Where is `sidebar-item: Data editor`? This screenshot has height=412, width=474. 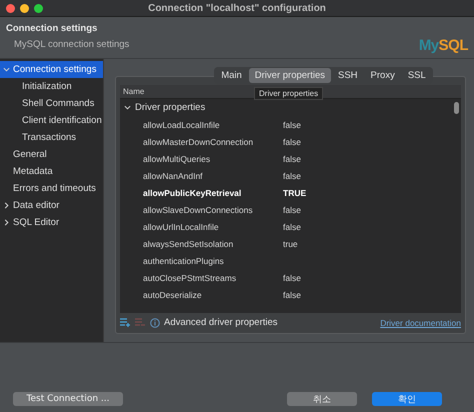 sidebar-item: Data editor is located at coordinates (51, 205).